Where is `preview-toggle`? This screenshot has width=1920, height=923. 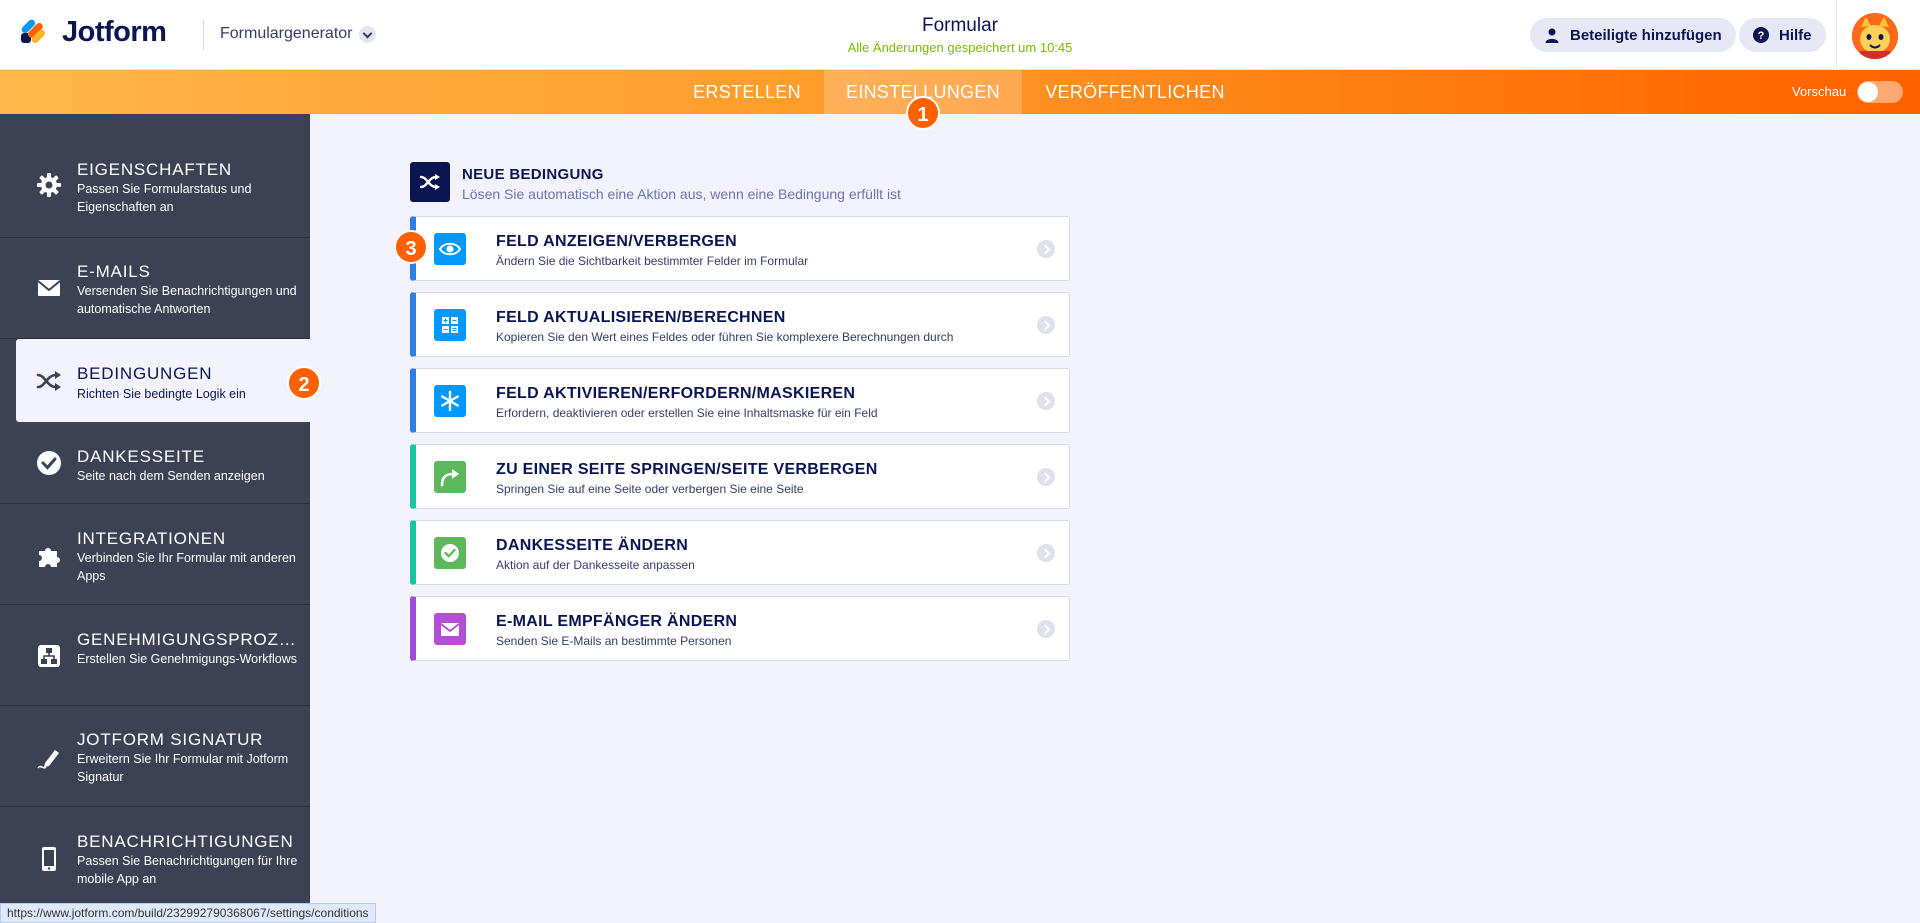 preview-toggle is located at coordinates (1880, 92).